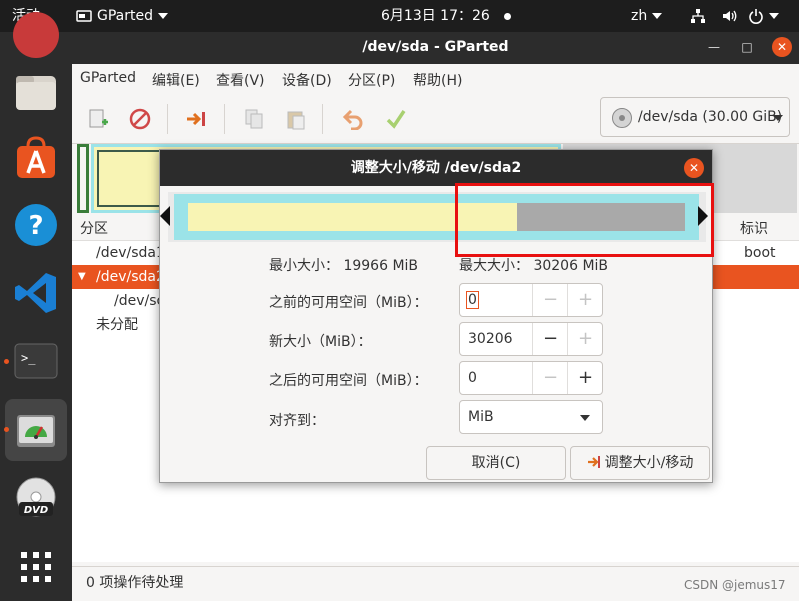 The width and height of the screenshot is (799, 601). Describe the element at coordinates (494, 266) in the screenshot. I see `max-size-label: 最大大小：` at that location.